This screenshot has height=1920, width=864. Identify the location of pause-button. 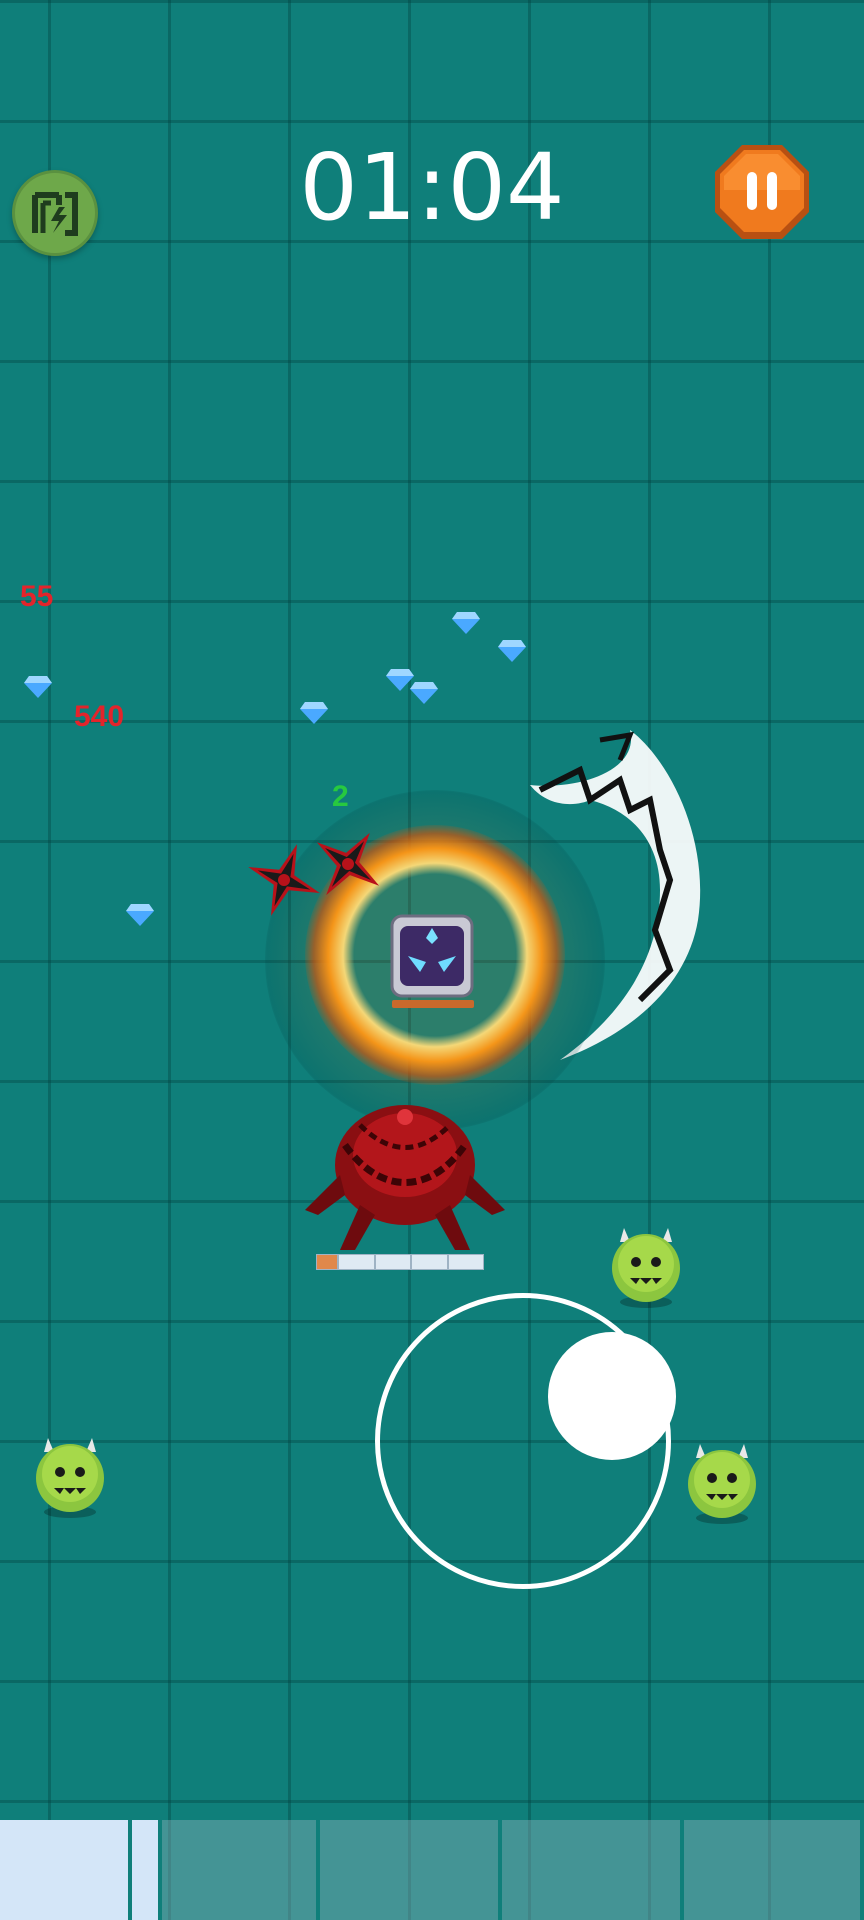
(762, 192).